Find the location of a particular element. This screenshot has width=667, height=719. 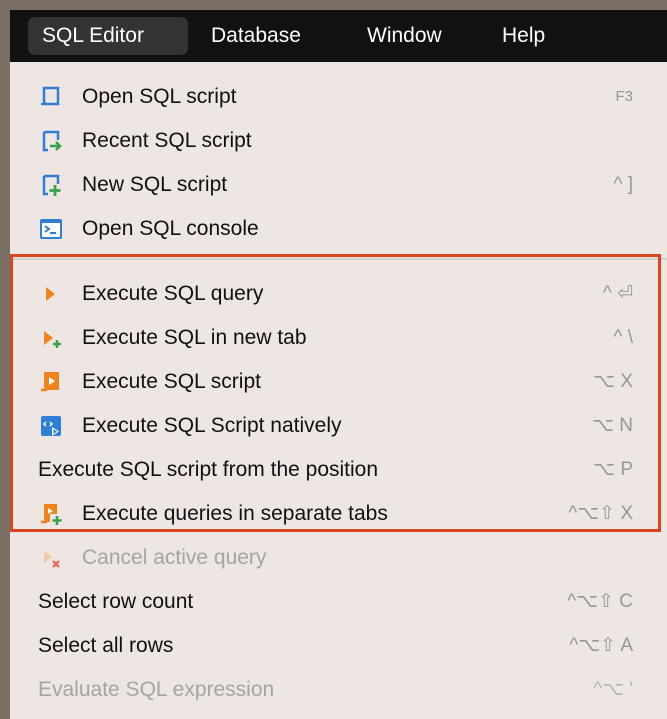

menu-item-select-row-count: Select row count ^⌥⇧ C is located at coordinates (338, 602).